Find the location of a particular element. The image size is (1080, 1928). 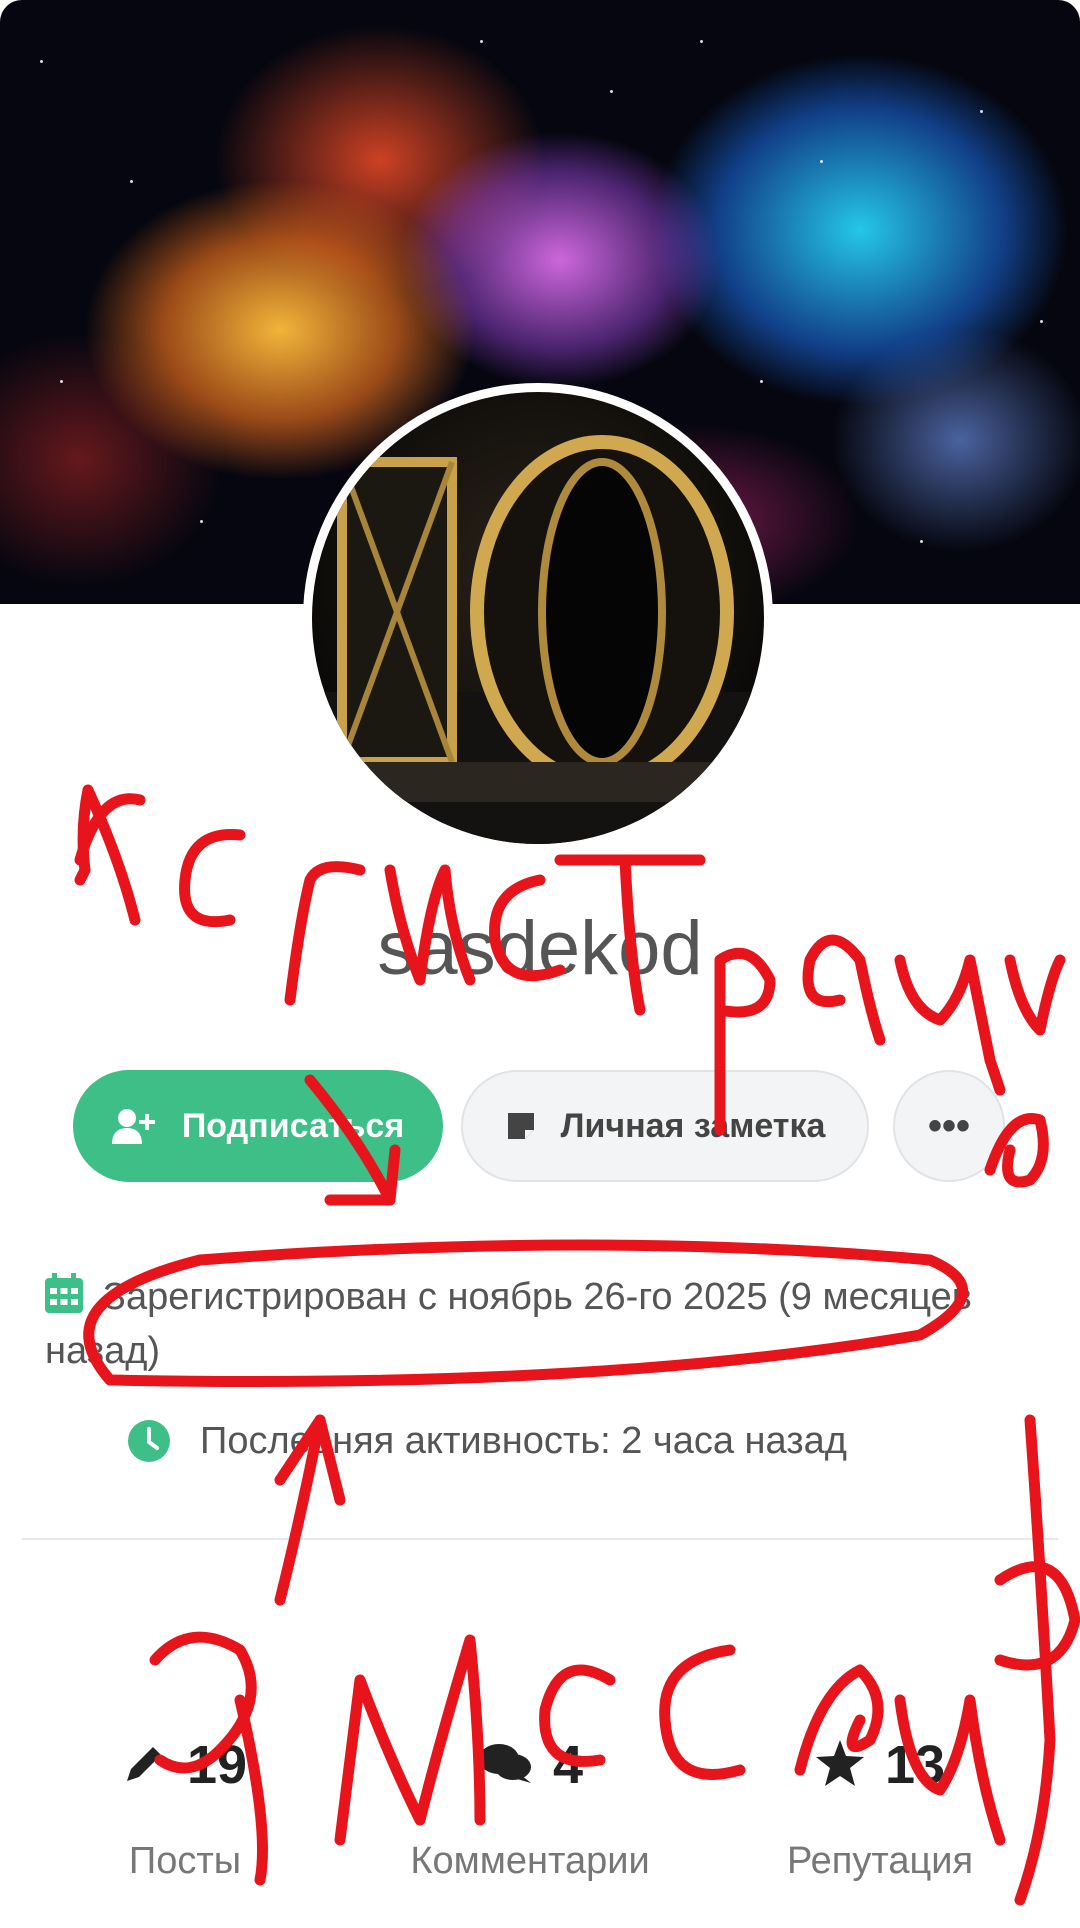

personal-note-button: Личная заметка is located at coordinates (665, 1126).